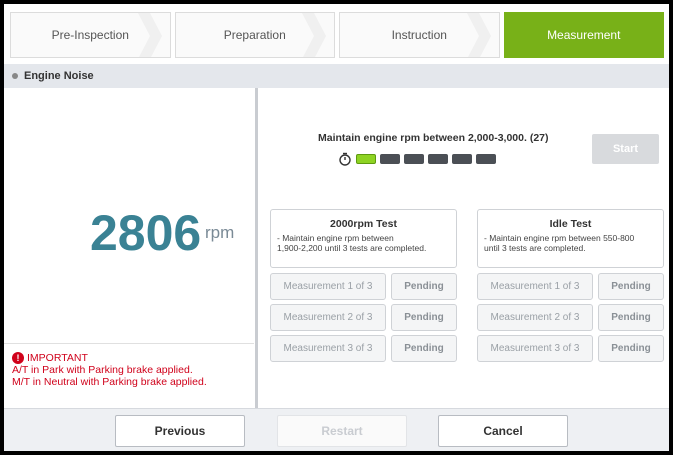  Describe the element at coordinates (15, 76) in the screenshot. I see `bullet-icon` at that location.